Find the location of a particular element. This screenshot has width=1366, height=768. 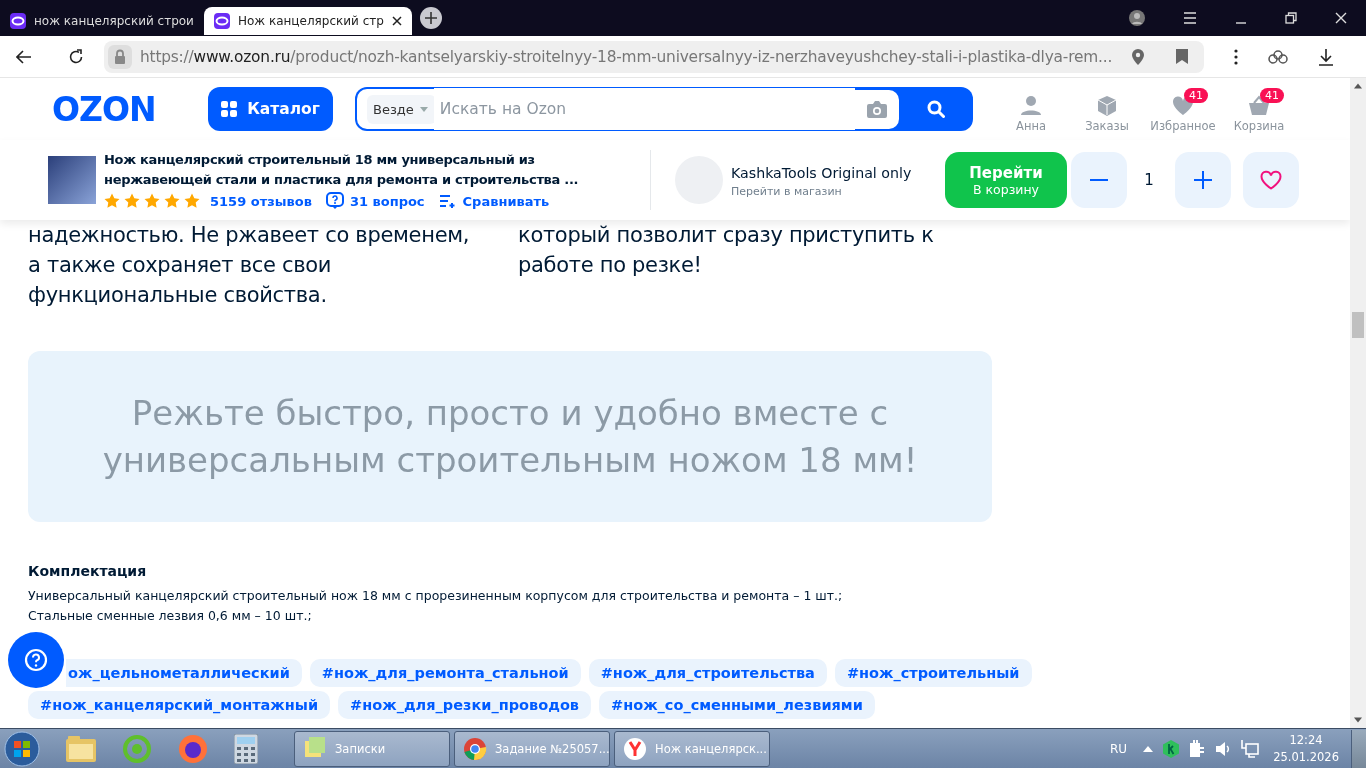

bookmark-icon is located at coordinates (1182, 56).